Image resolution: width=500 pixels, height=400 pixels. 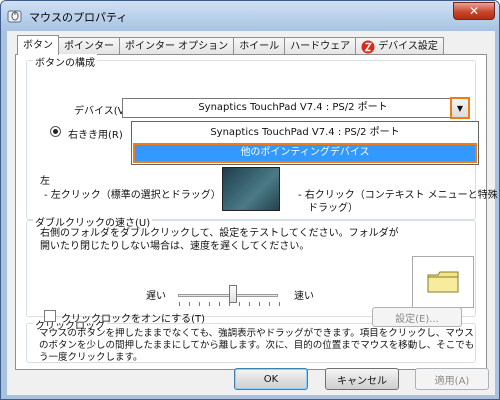 I want to click on device-select: Synaptics TouchPad V7.4 : PS/2 ポート, so click(x=293, y=108).